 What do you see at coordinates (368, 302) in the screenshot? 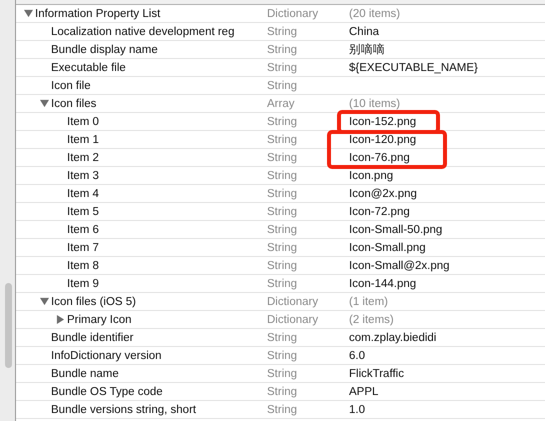
I see `value-cell: (1 item)` at bounding box center [368, 302].